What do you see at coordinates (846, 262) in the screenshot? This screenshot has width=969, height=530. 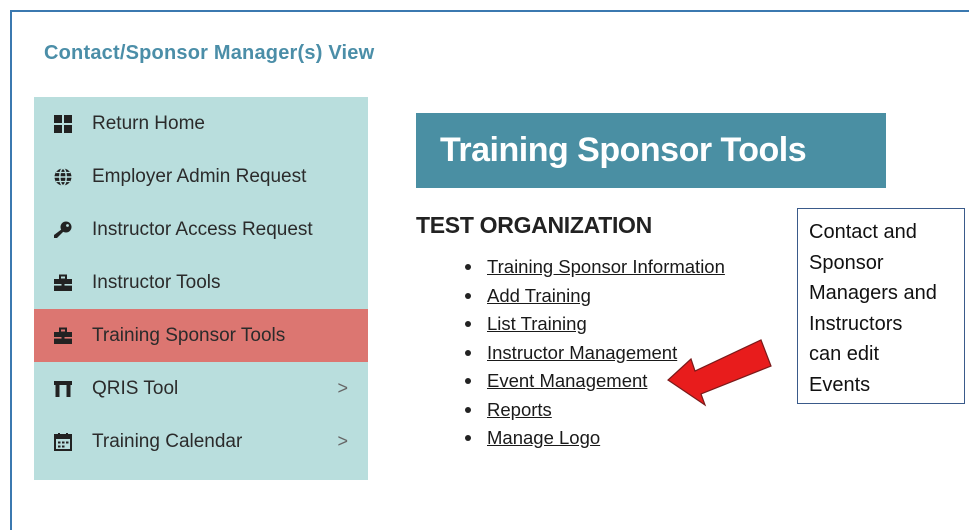 I see `callout-line: Sponsor` at bounding box center [846, 262].